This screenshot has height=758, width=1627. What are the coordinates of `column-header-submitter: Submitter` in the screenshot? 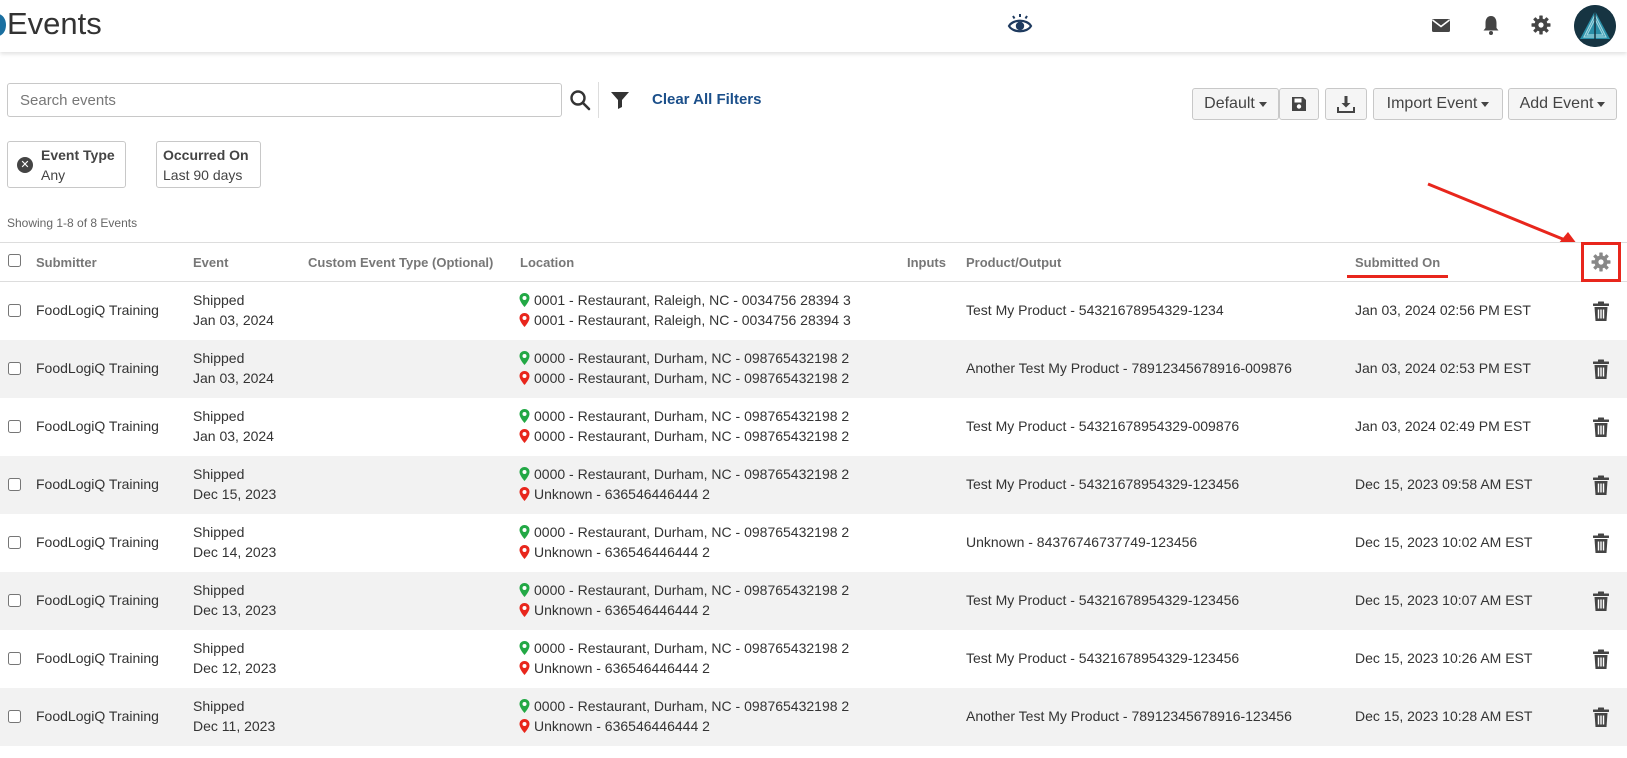 It's located at (66, 262).